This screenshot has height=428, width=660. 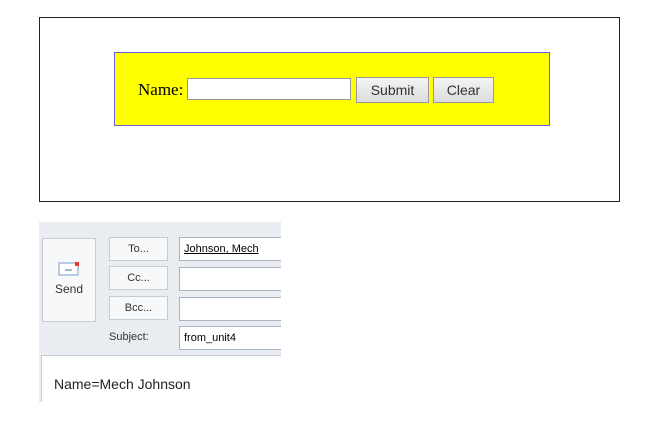 What do you see at coordinates (69, 280) in the screenshot?
I see `send-button: Send` at bounding box center [69, 280].